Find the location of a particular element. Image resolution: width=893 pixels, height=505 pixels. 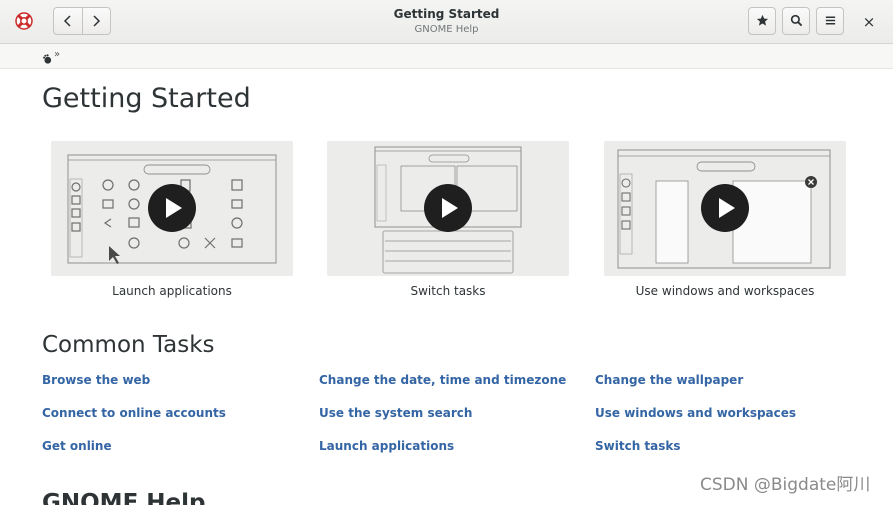

link-connect-online-accounts: Connect to online accounts is located at coordinates (134, 413).